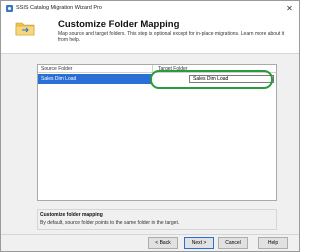 Image resolution: width=320 pixels, height=252 pixels. I want to click on app-icon, so click(9, 8).